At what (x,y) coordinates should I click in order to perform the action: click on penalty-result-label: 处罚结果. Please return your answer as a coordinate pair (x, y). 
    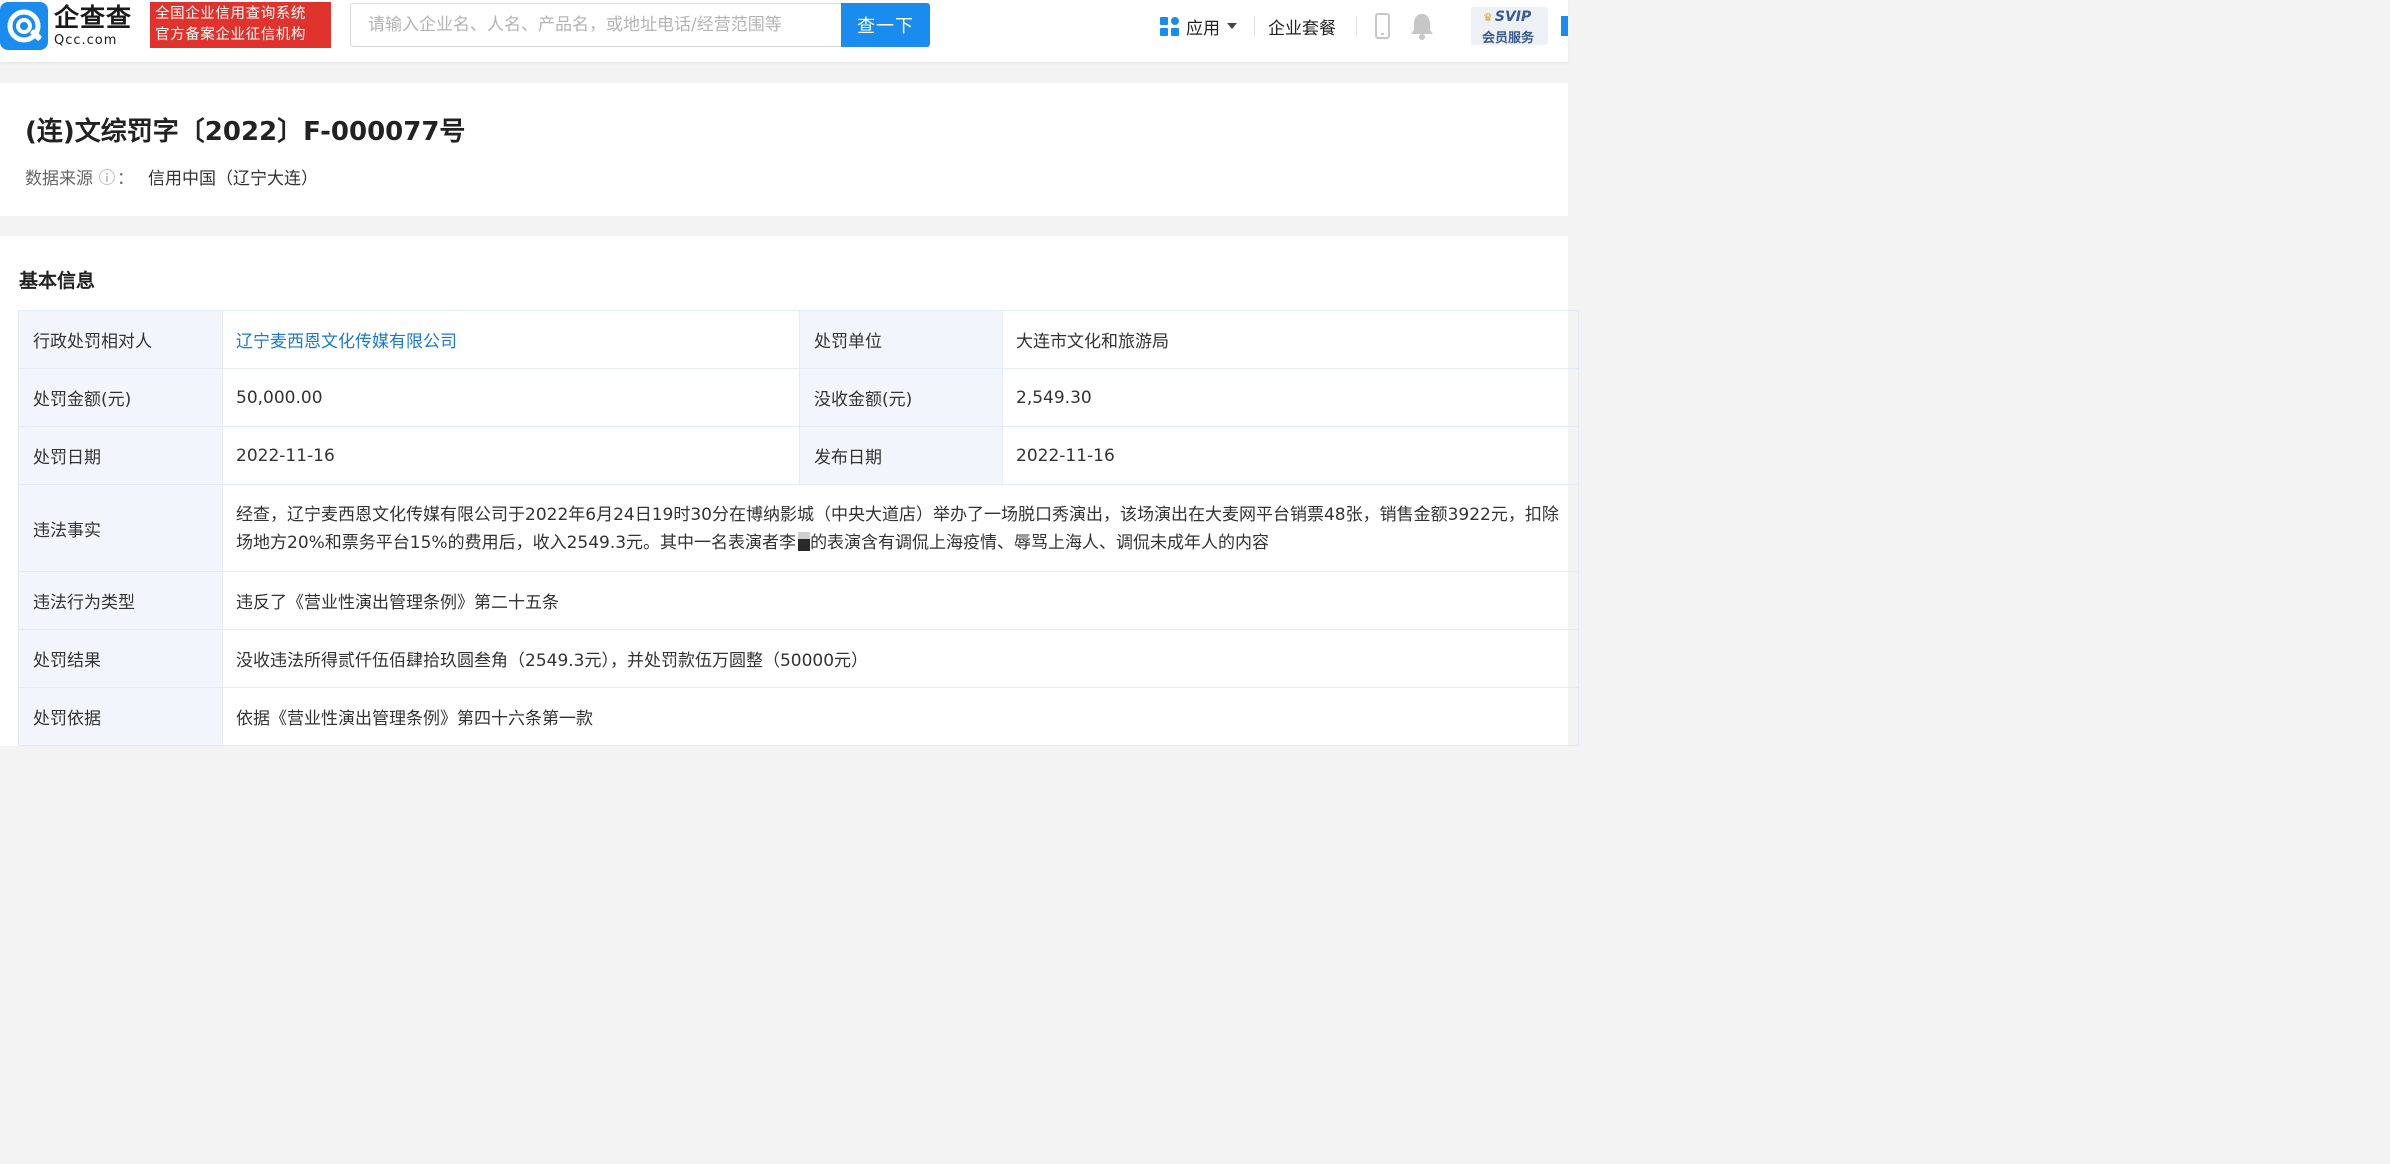
    Looking at the image, I should click on (120, 658).